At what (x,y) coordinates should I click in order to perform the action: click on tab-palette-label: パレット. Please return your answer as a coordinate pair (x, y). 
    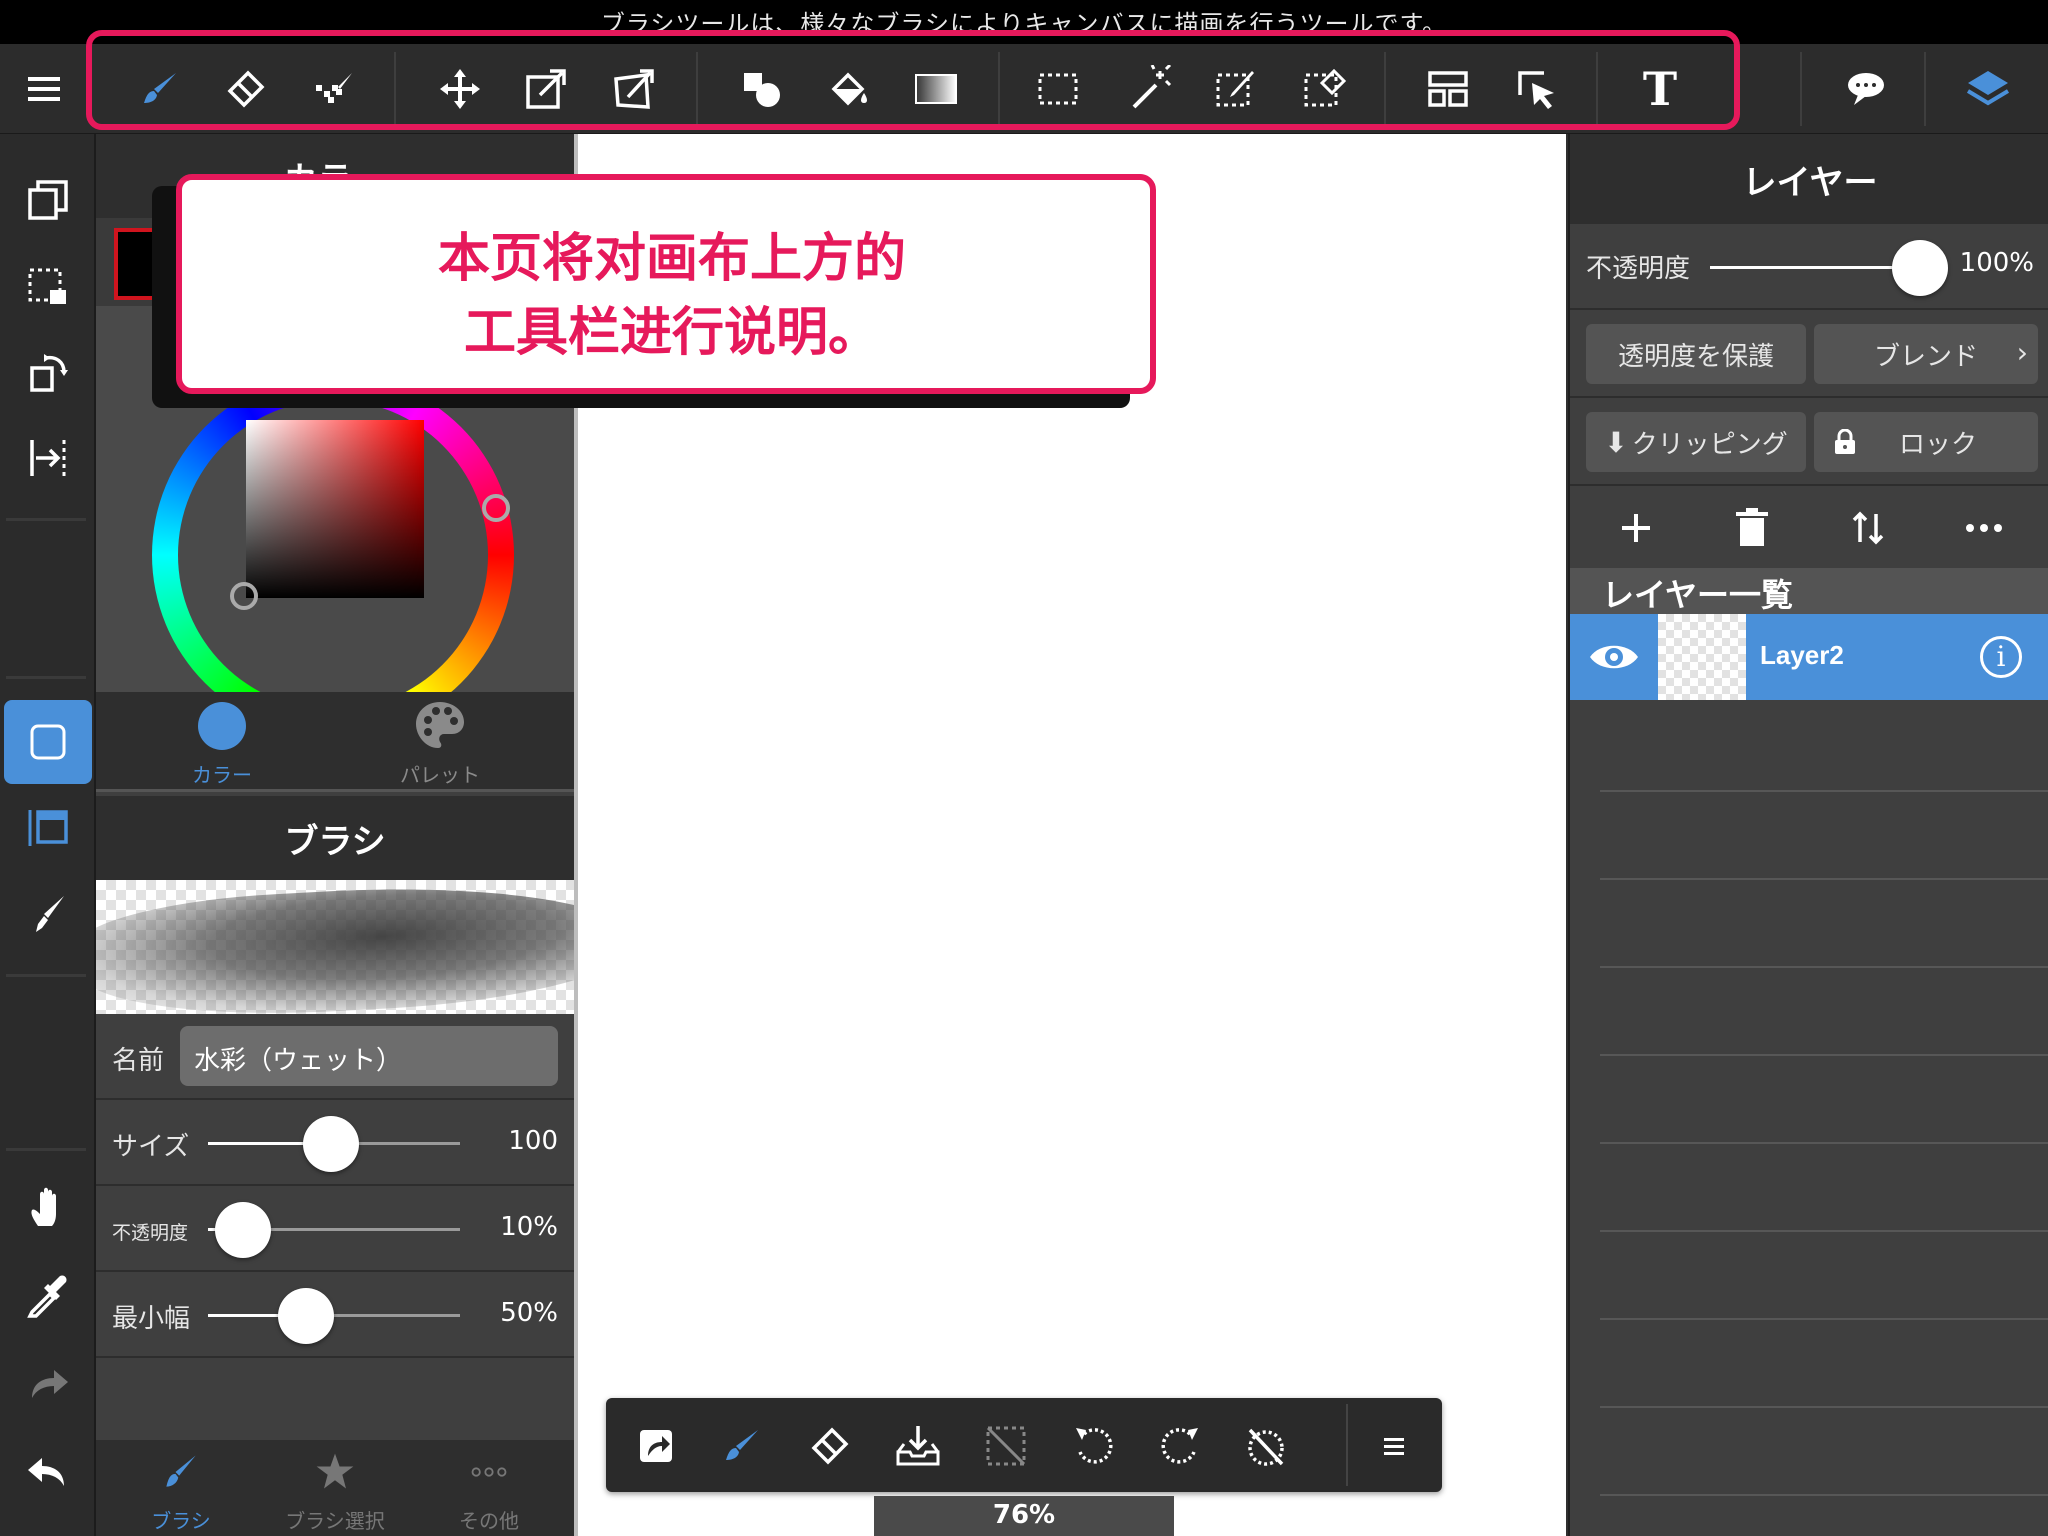
    Looking at the image, I should click on (440, 775).